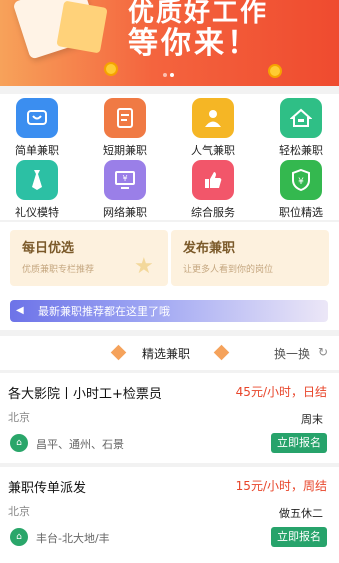 This screenshot has height=563, width=339. I want to click on speaker-icon: ◀, so click(20, 310).